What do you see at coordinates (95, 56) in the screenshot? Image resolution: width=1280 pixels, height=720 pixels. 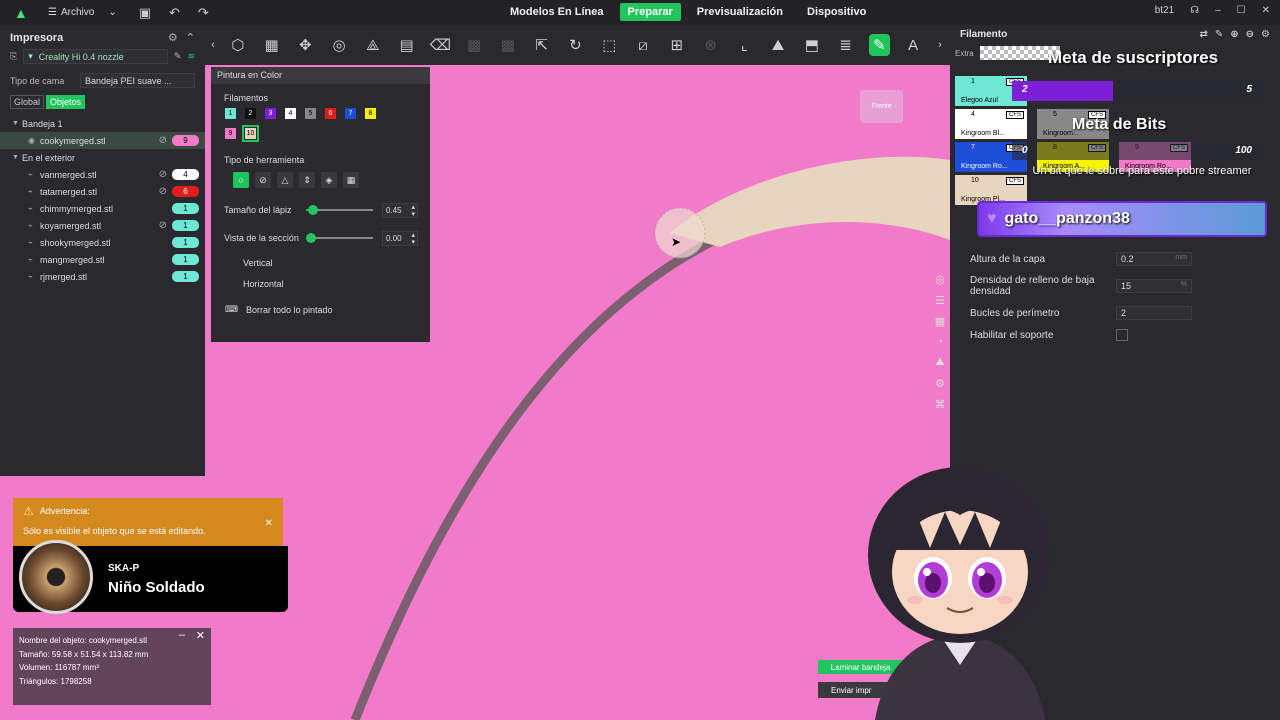 I see `printer-select: ▾ Creality Hi 0.4 nozzle` at bounding box center [95, 56].